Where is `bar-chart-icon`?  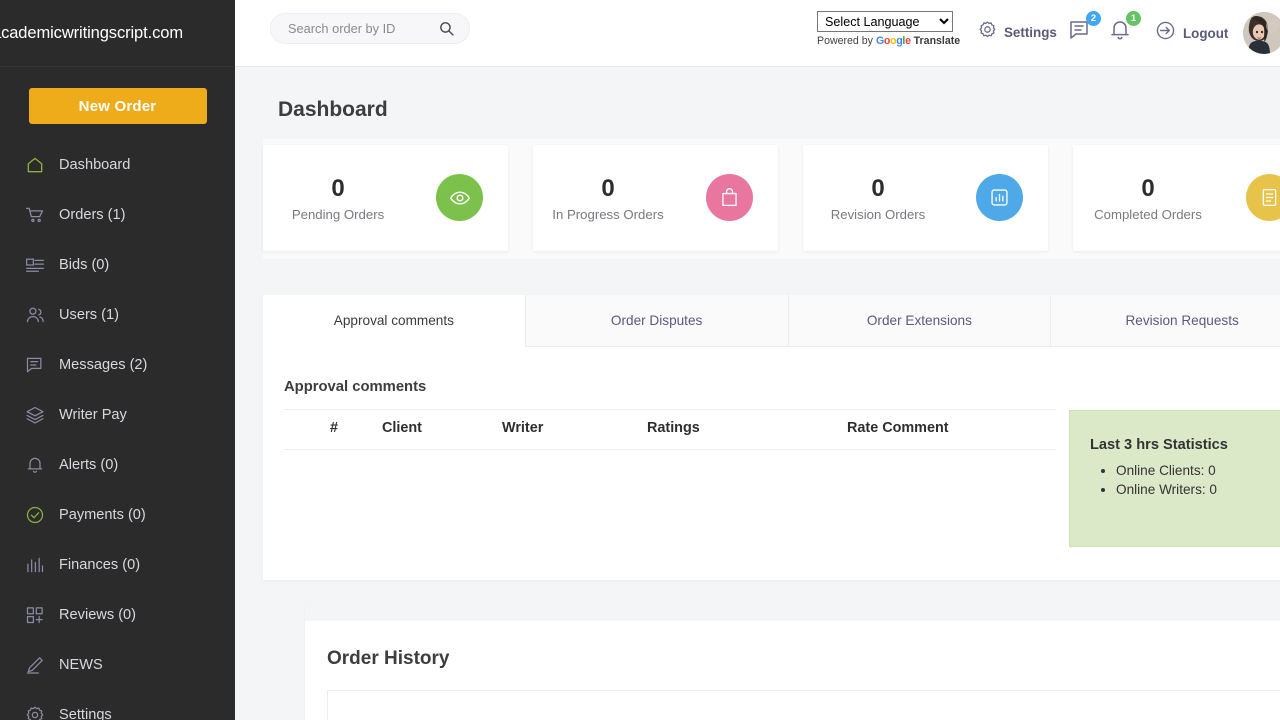
bar-chart-icon is located at coordinates (35, 565).